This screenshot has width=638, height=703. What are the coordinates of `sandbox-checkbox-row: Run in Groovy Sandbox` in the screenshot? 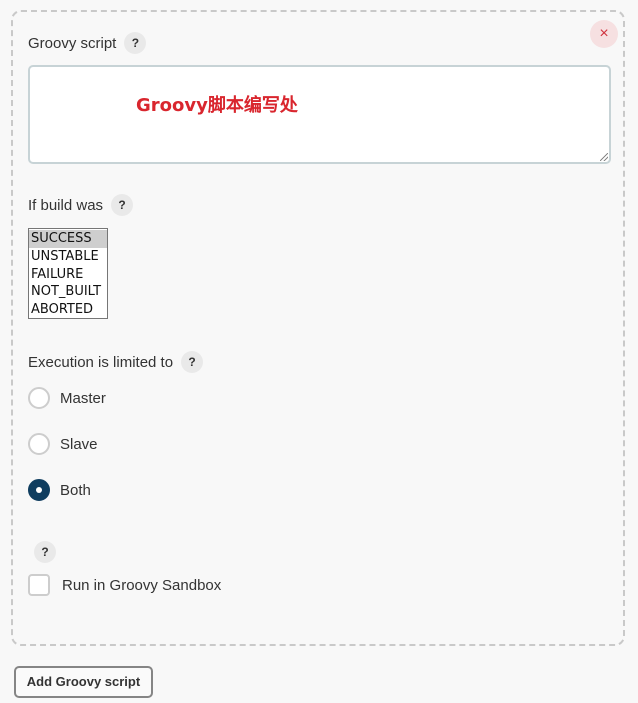 It's located at (124, 585).